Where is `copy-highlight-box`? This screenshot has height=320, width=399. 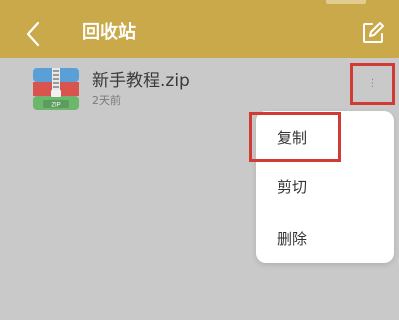
copy-highlight-box is located at coordinates (295, 137).